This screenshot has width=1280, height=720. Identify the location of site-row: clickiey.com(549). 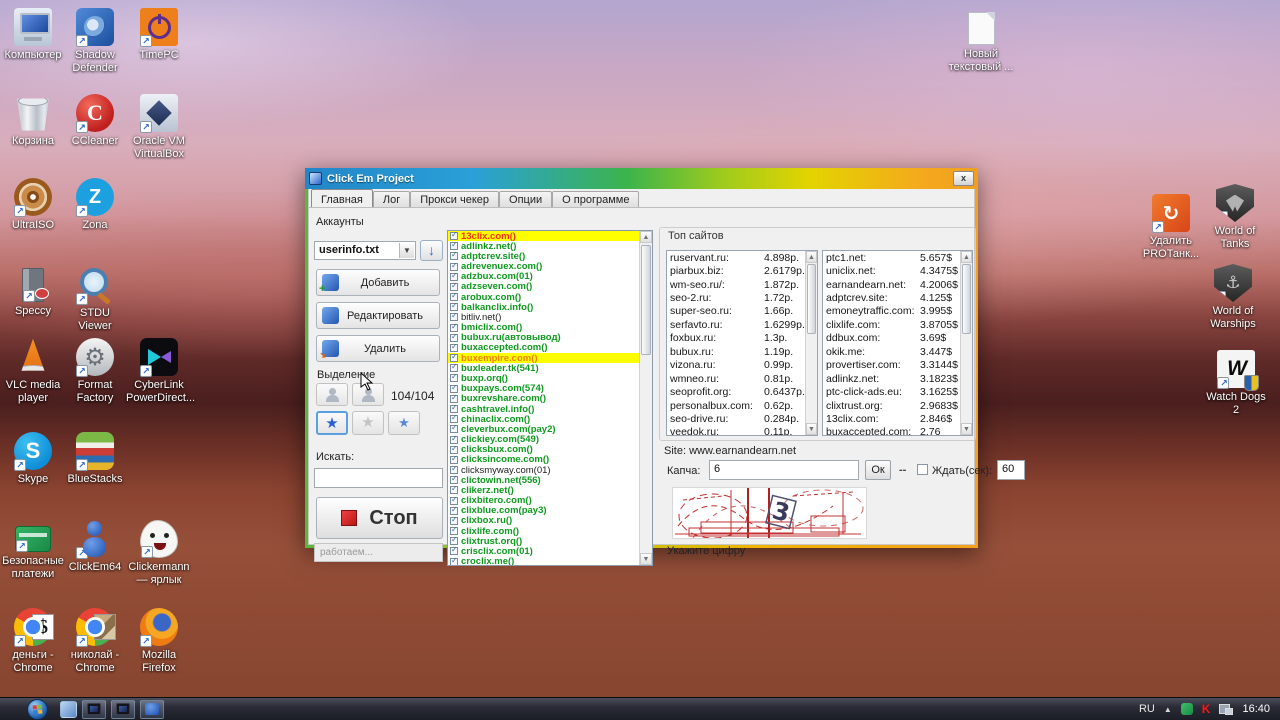
(543, 439).